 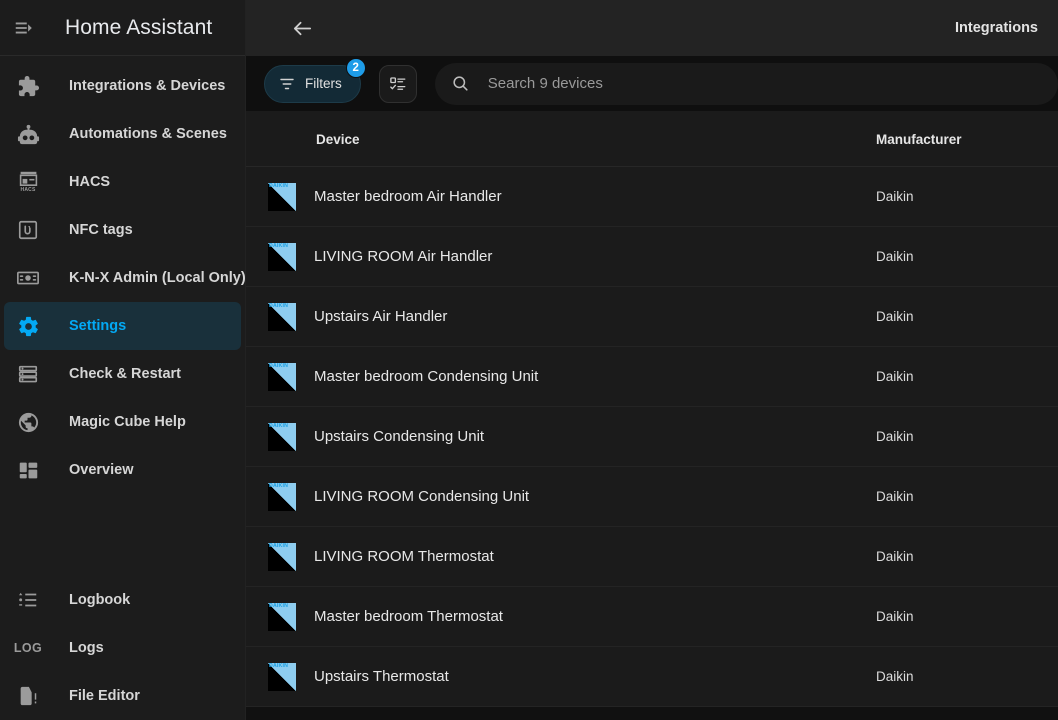 What do you see at coordinates (101, 230) in the screenshot?
I see `sidebar-item-label: NFC tags` at bounding box center [101, 230].